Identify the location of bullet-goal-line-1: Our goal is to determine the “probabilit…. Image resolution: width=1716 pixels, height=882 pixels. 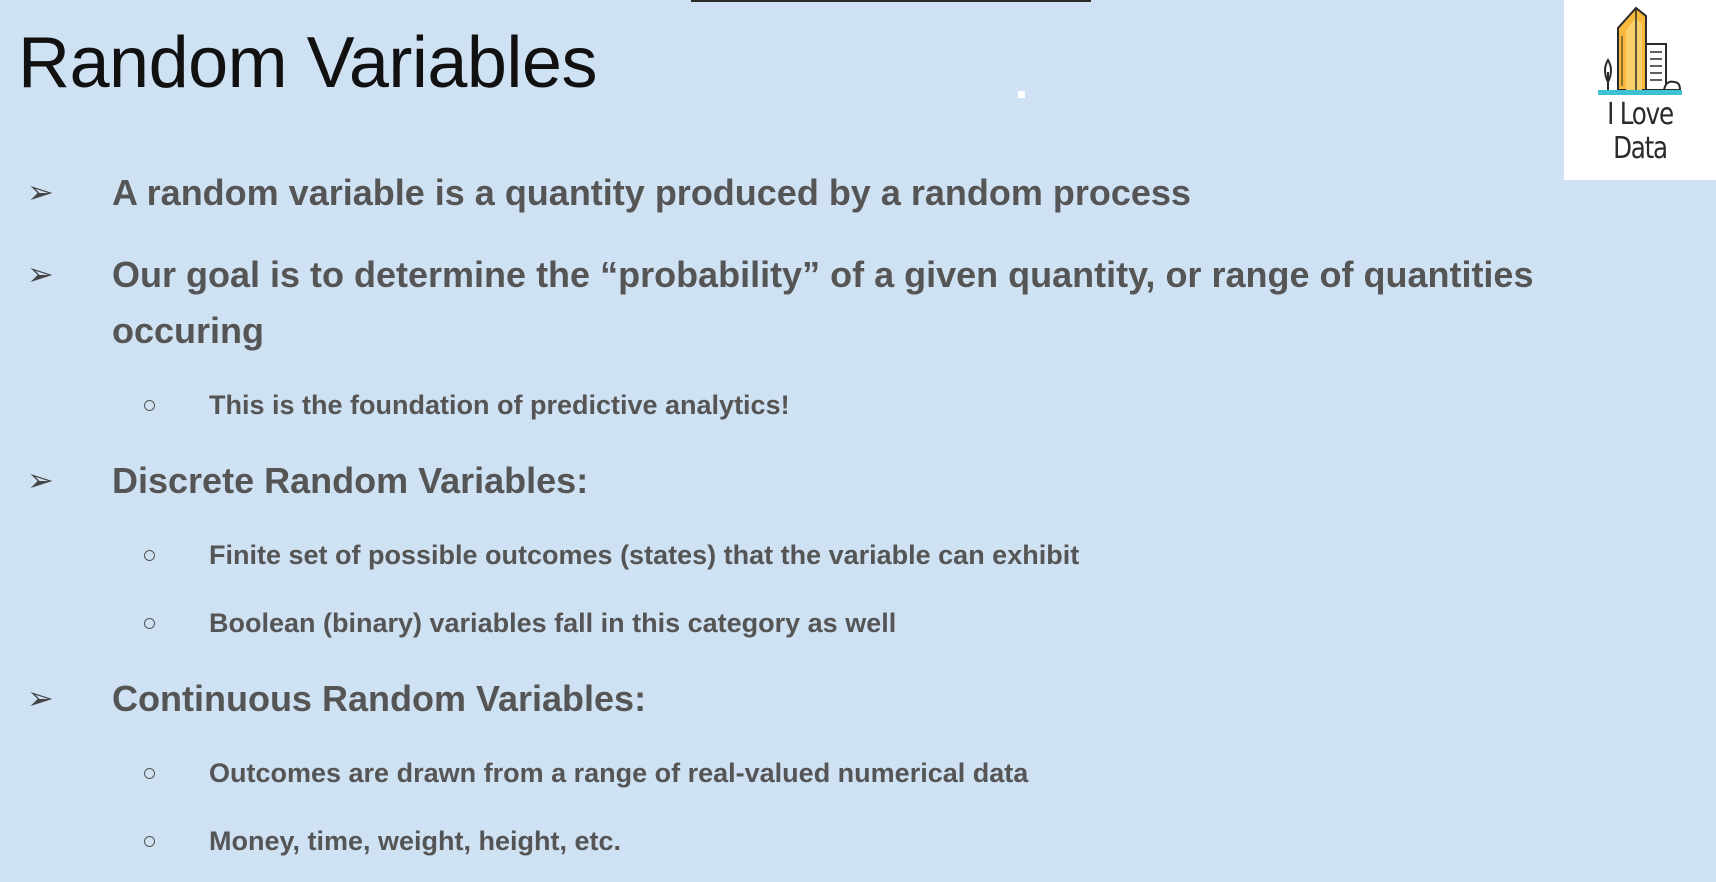
(823, 274).